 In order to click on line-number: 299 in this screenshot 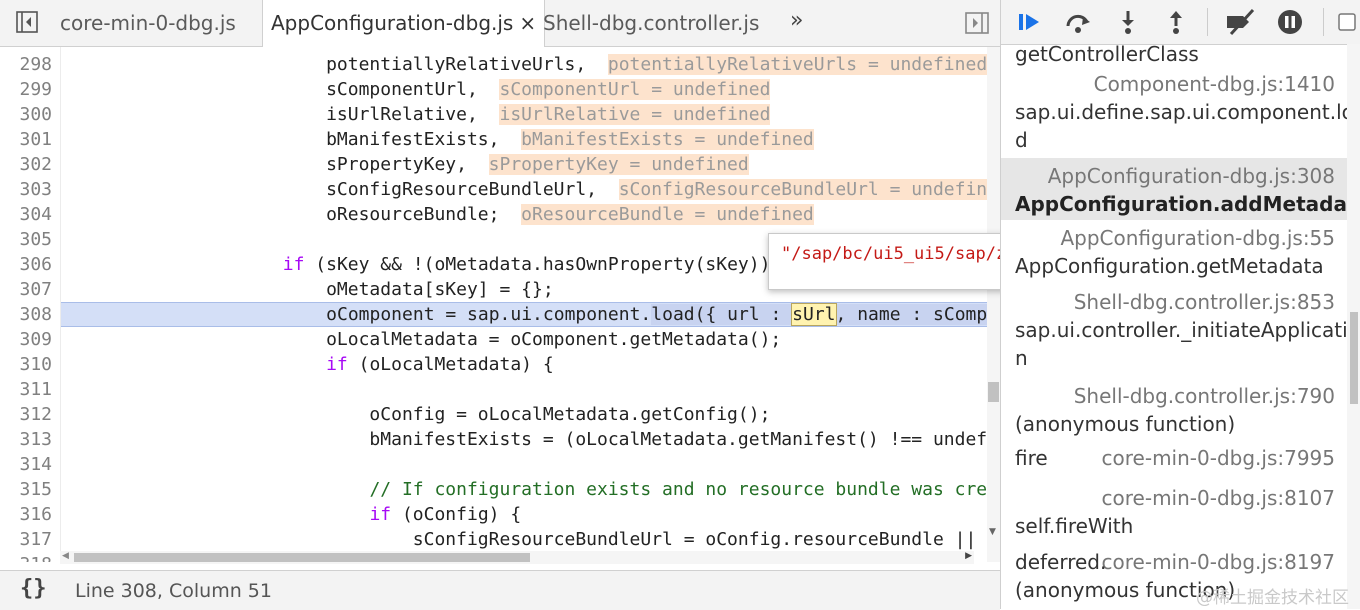, I will do `click(26, 89)`.